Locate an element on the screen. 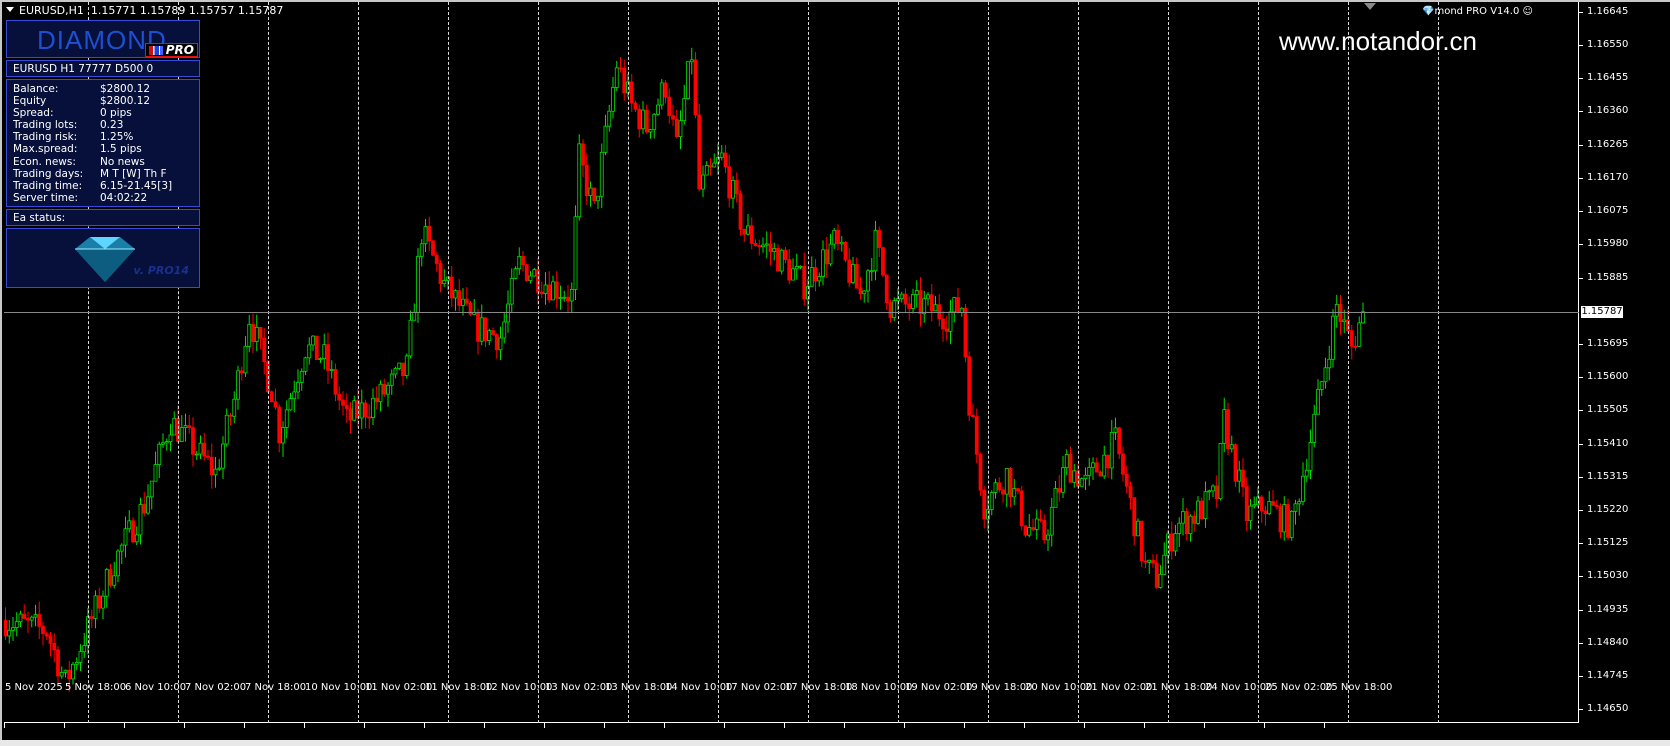  info-row: Equity $2800.12 is located at coordinates (103, 101).